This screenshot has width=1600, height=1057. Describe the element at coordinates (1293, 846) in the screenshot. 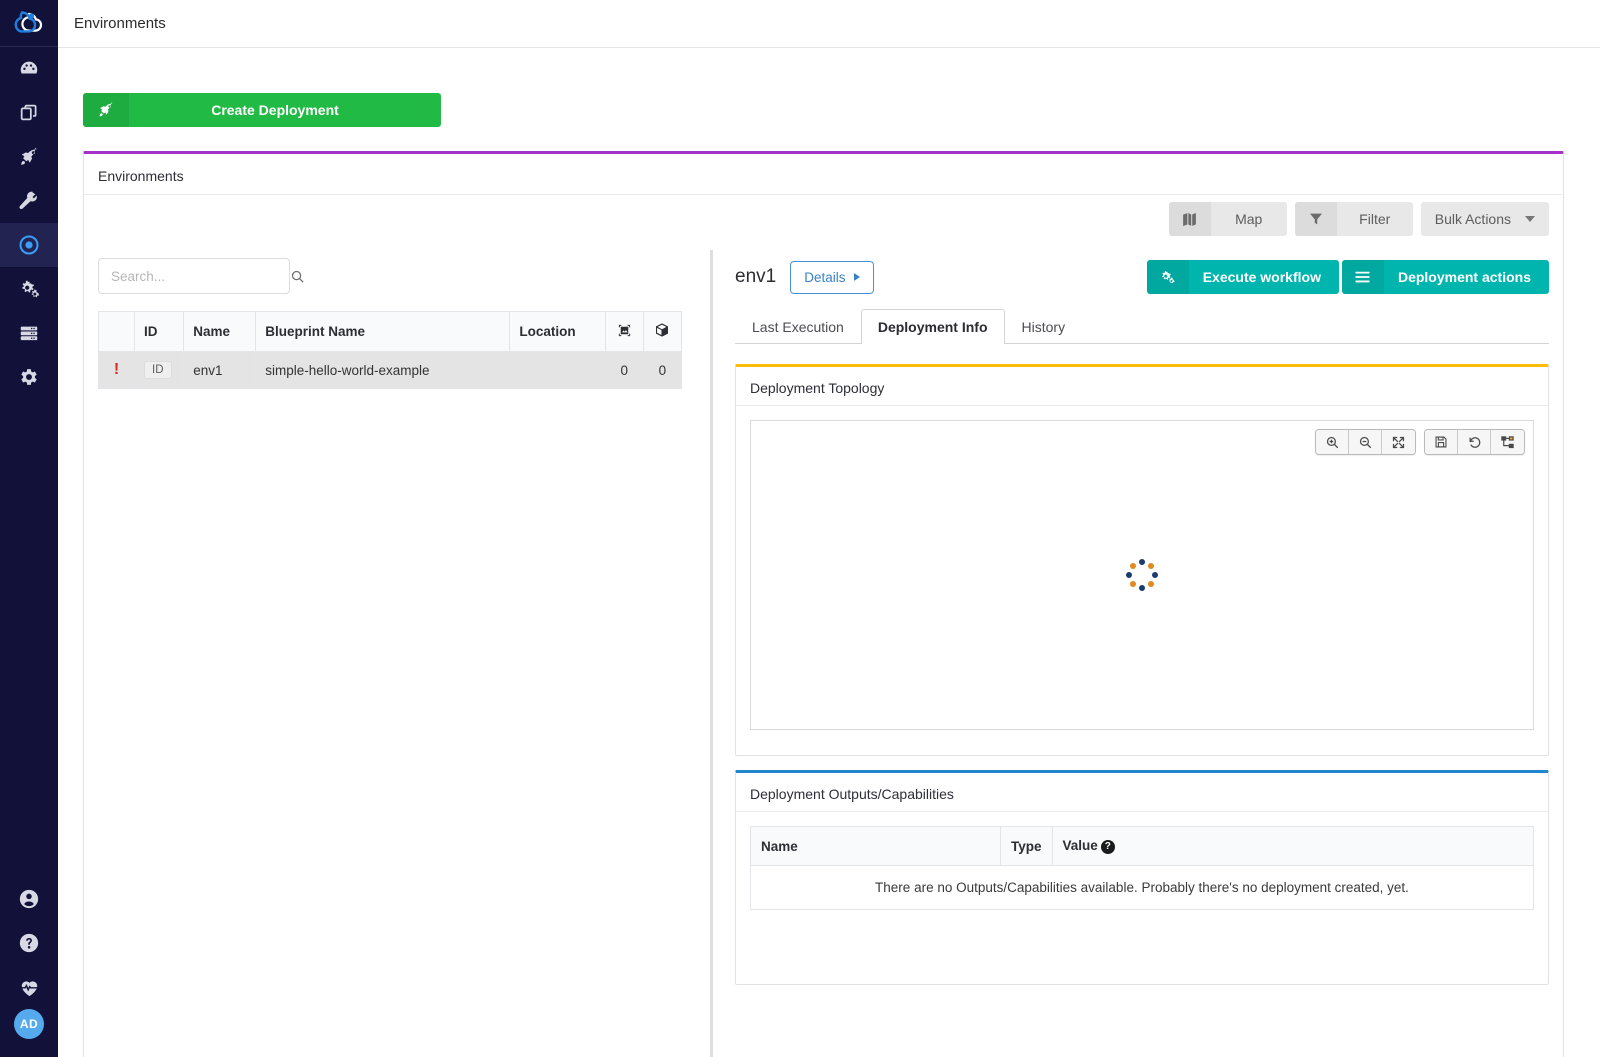

I see `th-output-value: Value?` at that location.